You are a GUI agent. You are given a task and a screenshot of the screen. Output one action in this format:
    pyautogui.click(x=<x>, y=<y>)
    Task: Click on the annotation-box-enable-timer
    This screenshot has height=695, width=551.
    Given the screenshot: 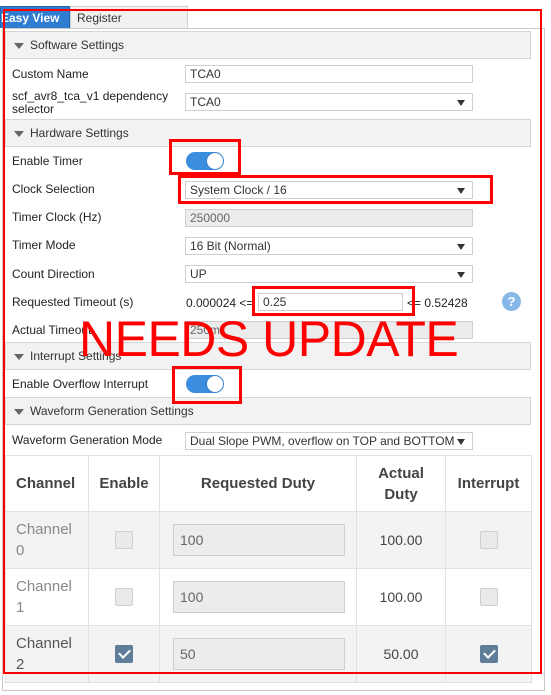 What is the action you would take?
    pyautogui.click(x=205, y=157)
    